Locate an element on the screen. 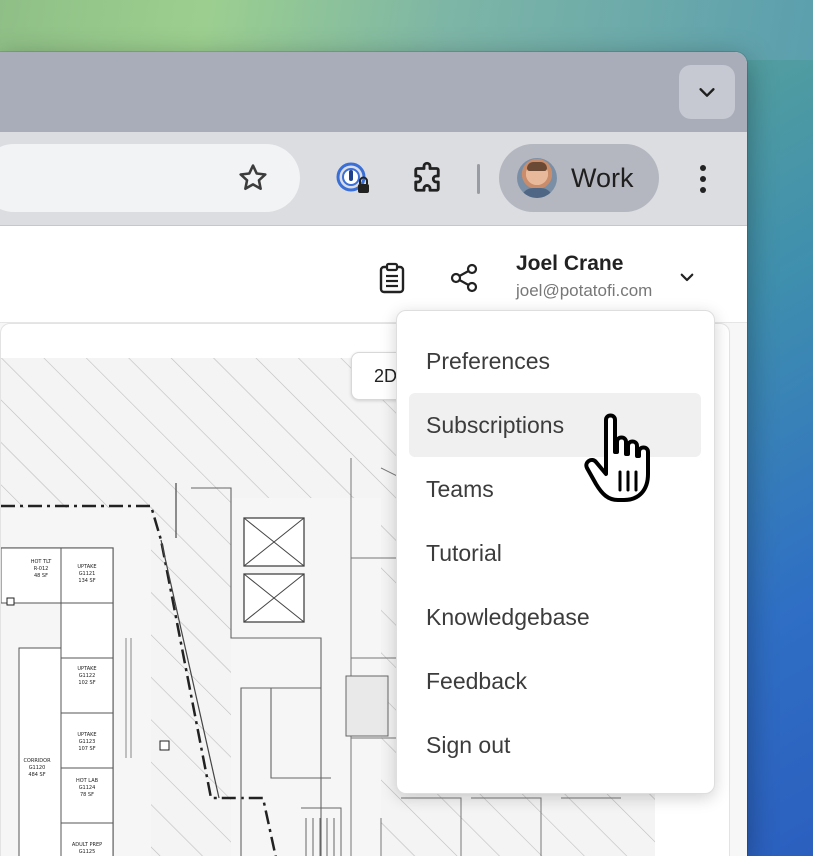 Image resolution: width=813 pixels, height=856 pixels. room-number: G1120 is located at coordinates (37, 768).